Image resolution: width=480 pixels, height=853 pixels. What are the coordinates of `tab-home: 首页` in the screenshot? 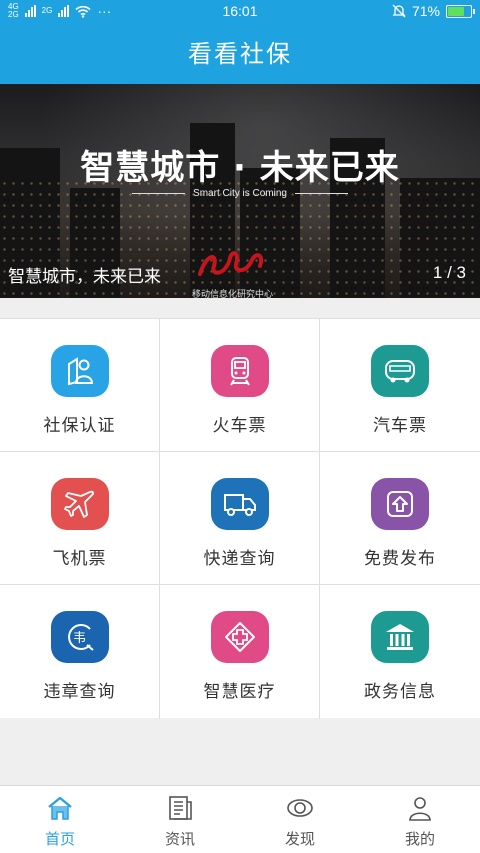 It's located at (60, 819).